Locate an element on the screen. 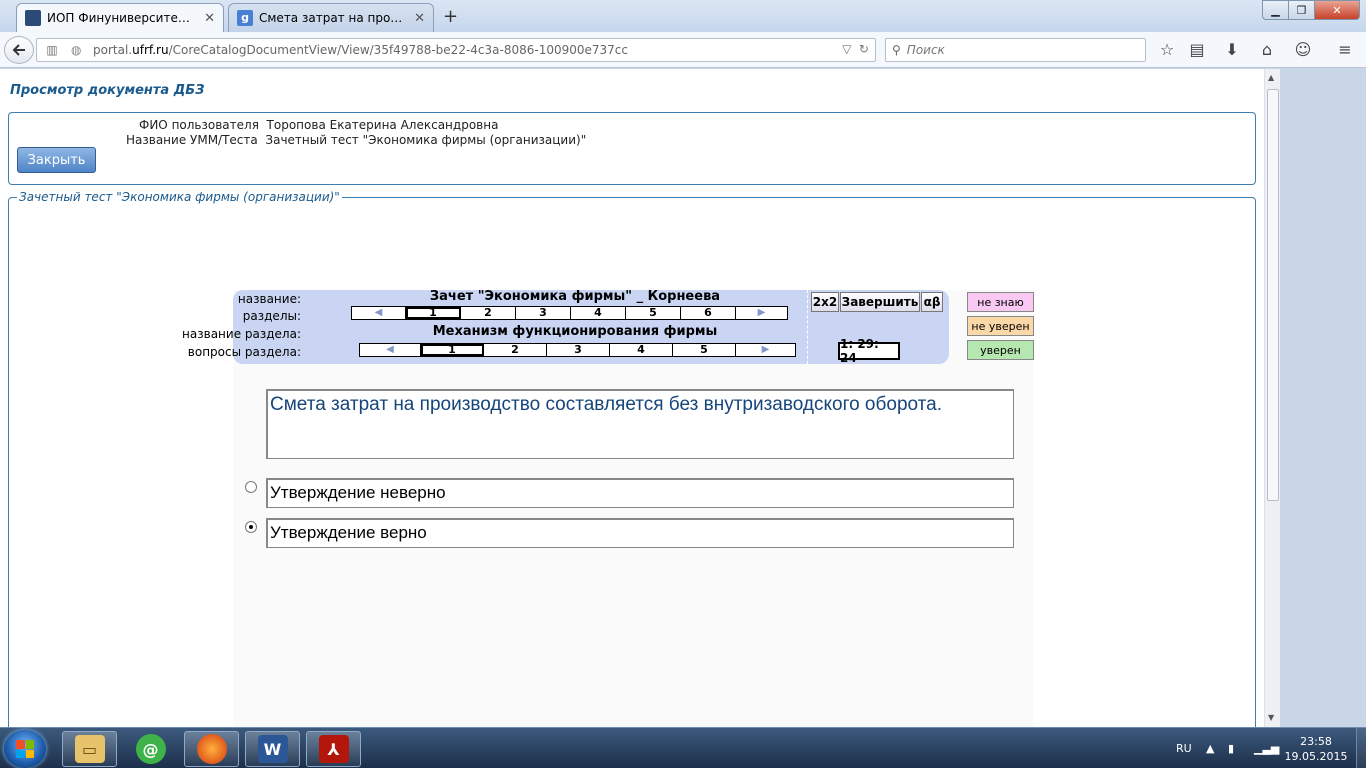 This screenshot has width=1366, height=768. close-button: Закрыть is located at coordinates (56, 160).